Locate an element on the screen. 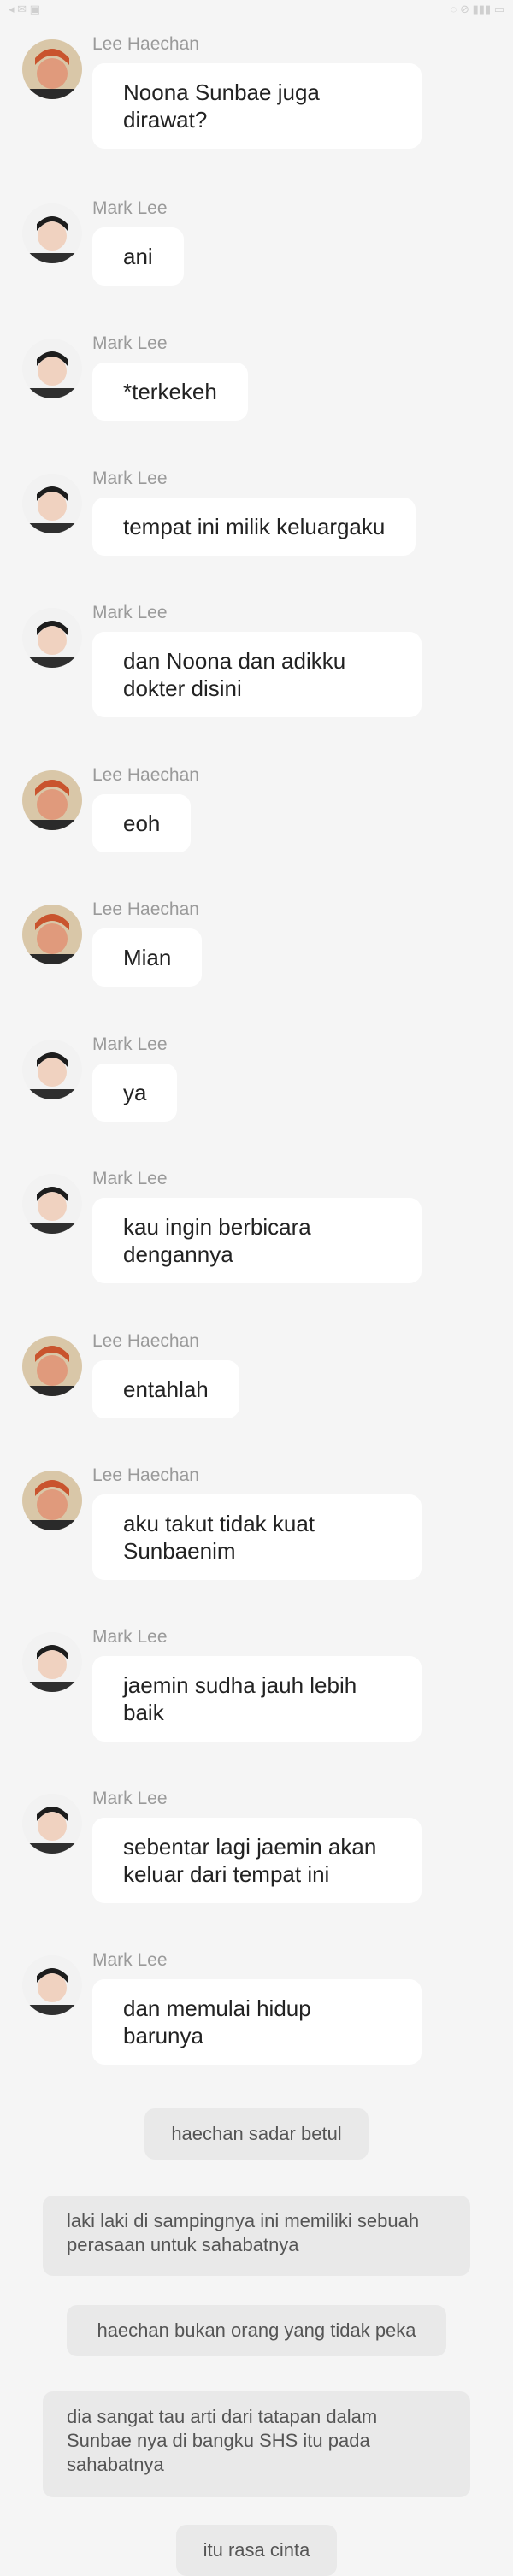 The height and width of the screenshot is (2576, 513). narration-note: itu rasa cinta is located at coordinates (256, 2550).